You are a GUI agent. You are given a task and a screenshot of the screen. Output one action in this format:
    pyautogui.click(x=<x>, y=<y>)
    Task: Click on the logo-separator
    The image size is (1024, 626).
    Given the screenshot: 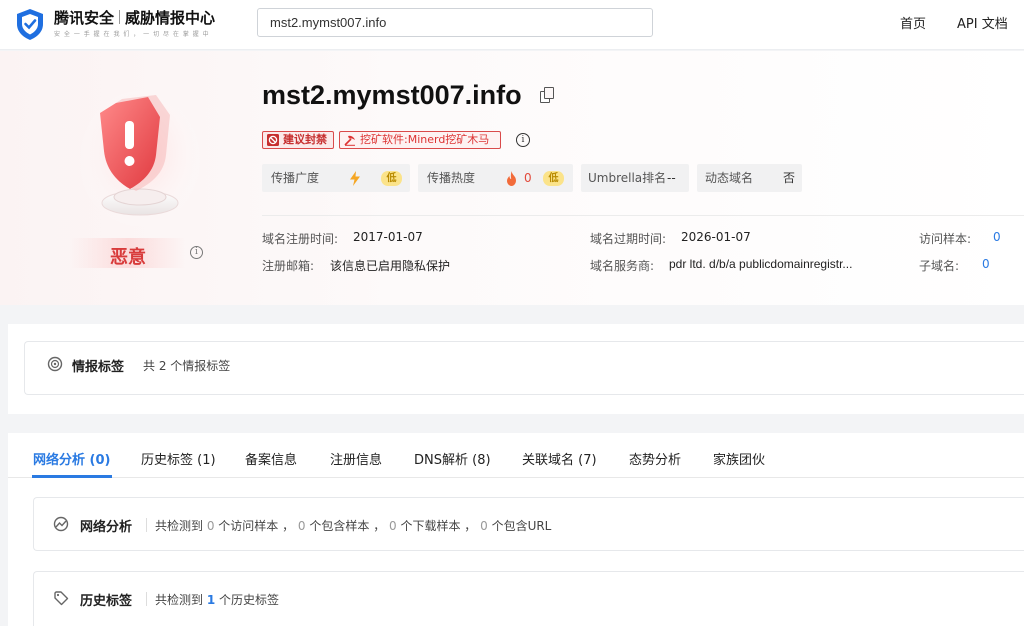 What is the action you would take?
    pyautogui.click(x=120, y=17)
    